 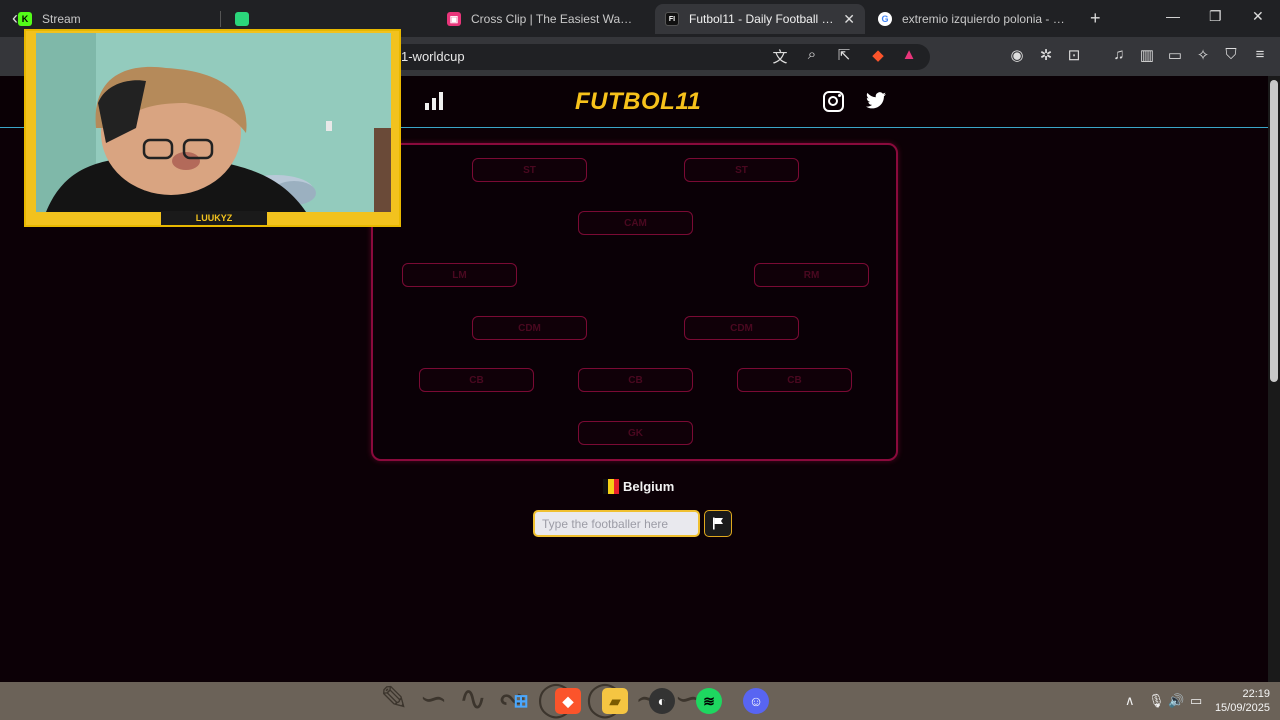 What do you see at coordinates (709, 701) in the screenshot?
I see `spotify-icon: ≋` at bounding box center [709, 701].